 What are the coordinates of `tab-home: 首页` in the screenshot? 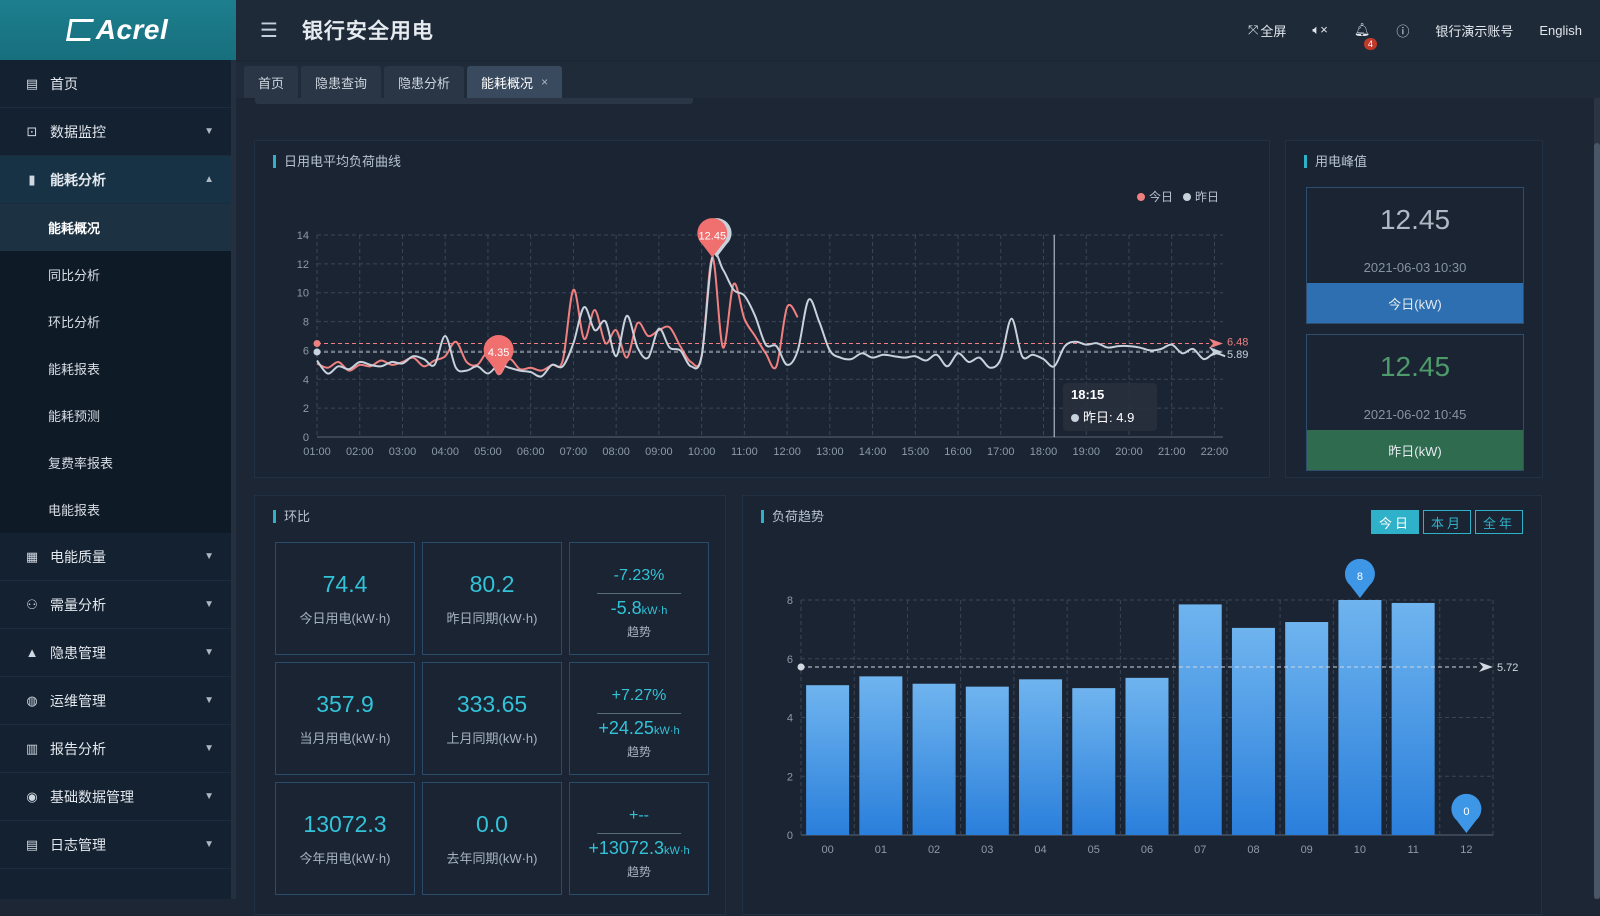 It's located at (271, 82).